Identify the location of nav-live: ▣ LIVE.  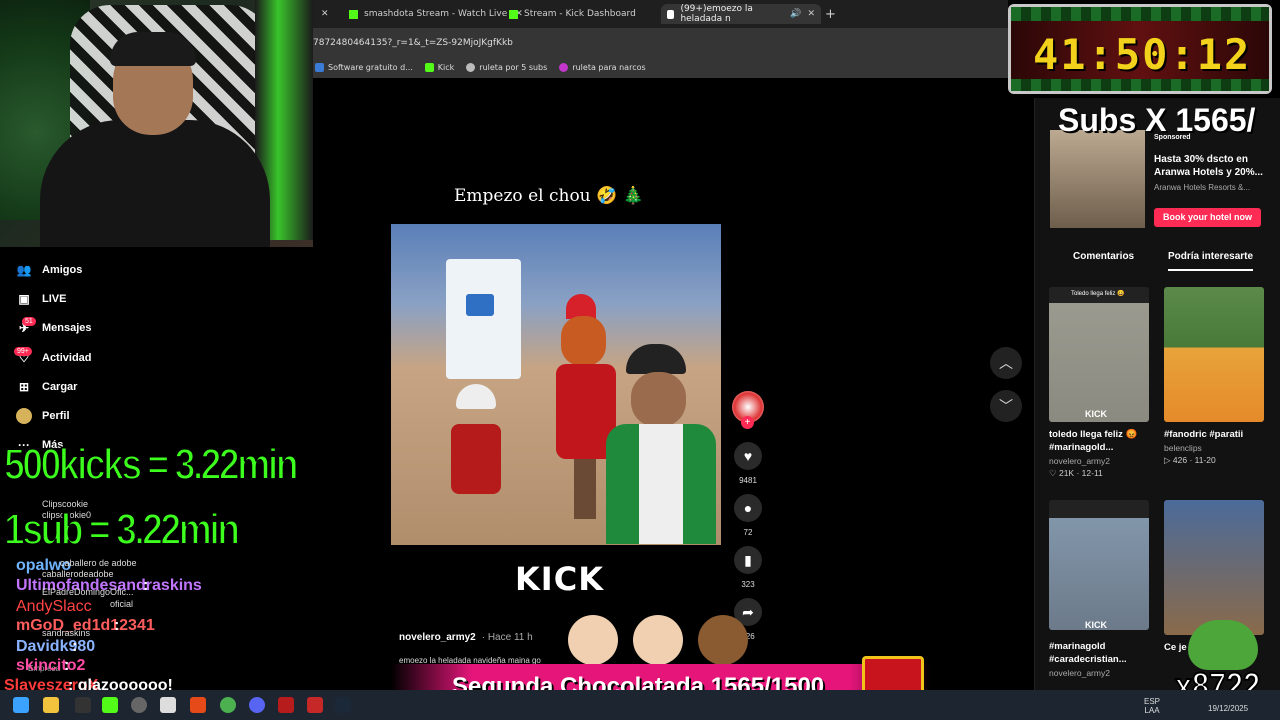
(41, 299).